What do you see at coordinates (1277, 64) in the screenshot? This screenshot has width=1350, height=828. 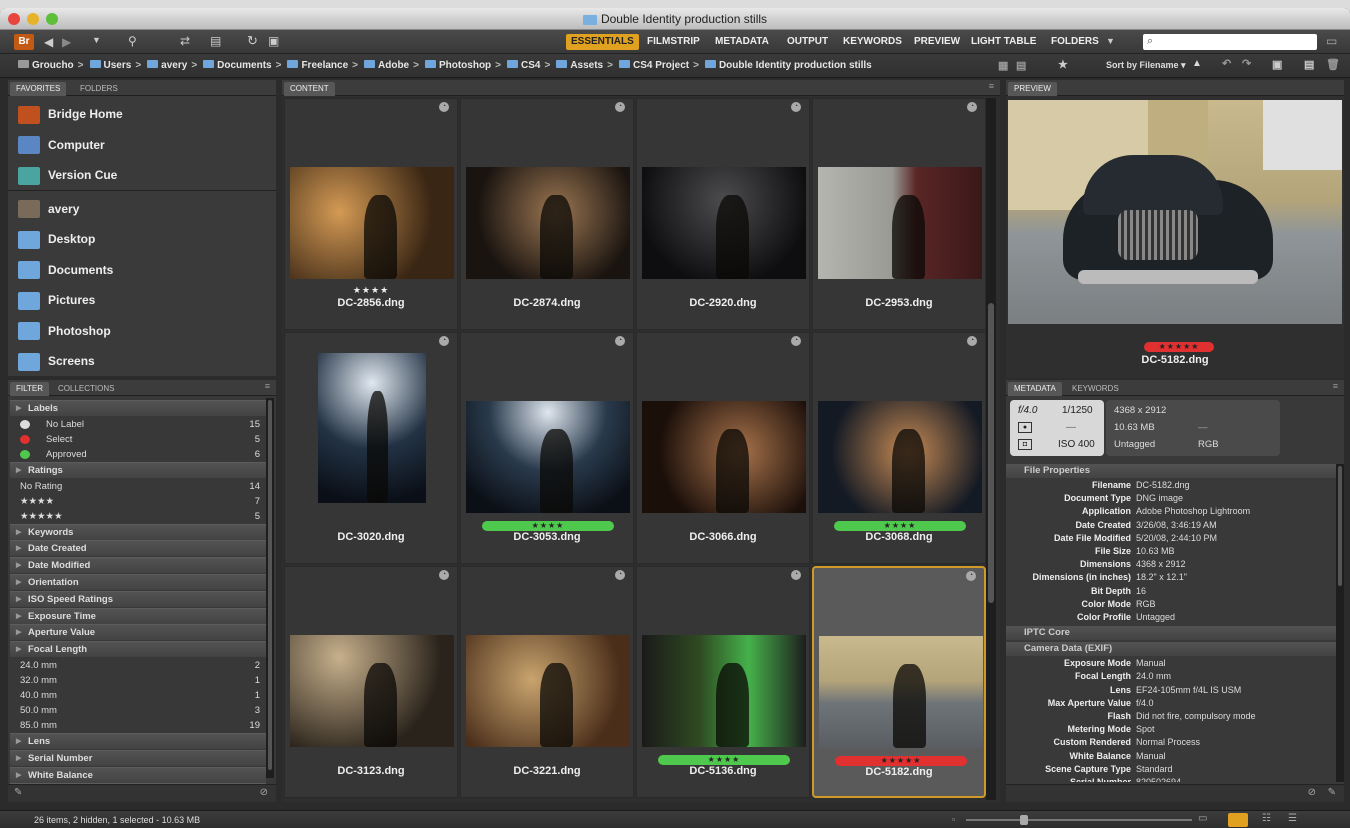 I see `open-recent-icon: ▣` at bounding box center [1277, 64].